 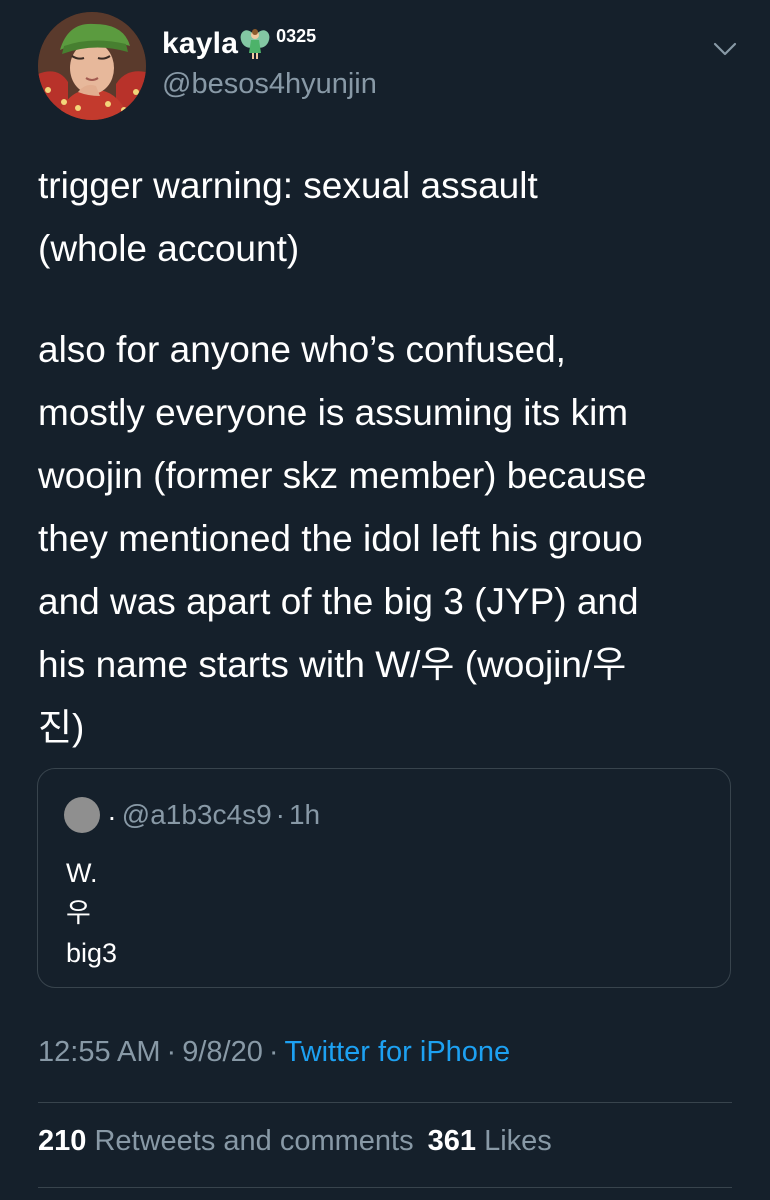 What do you see at coordinates (239, 44) in the screenshot?
I see `author-name-row: kayla 0325` at bounding box center [239, 44].